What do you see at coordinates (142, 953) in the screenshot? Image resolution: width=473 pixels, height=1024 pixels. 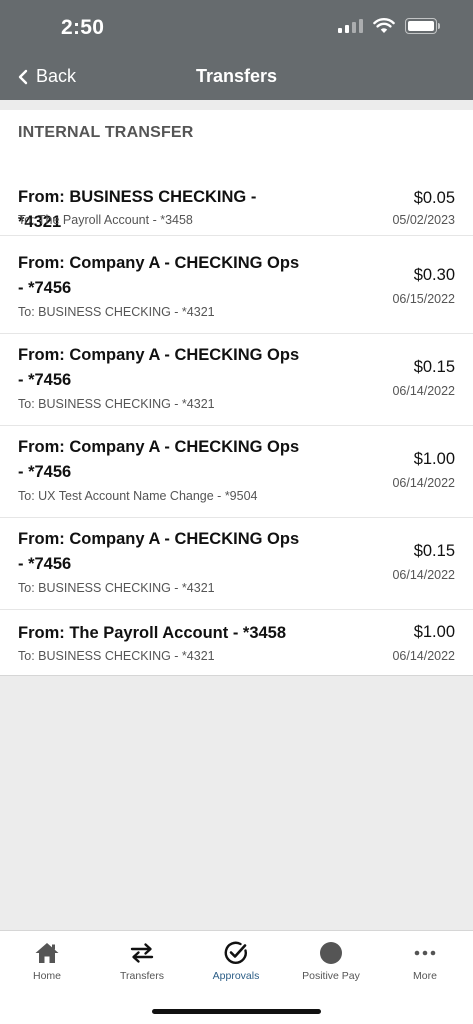 I see `transfer-arrows-icon` at bounding box center [142, 953].